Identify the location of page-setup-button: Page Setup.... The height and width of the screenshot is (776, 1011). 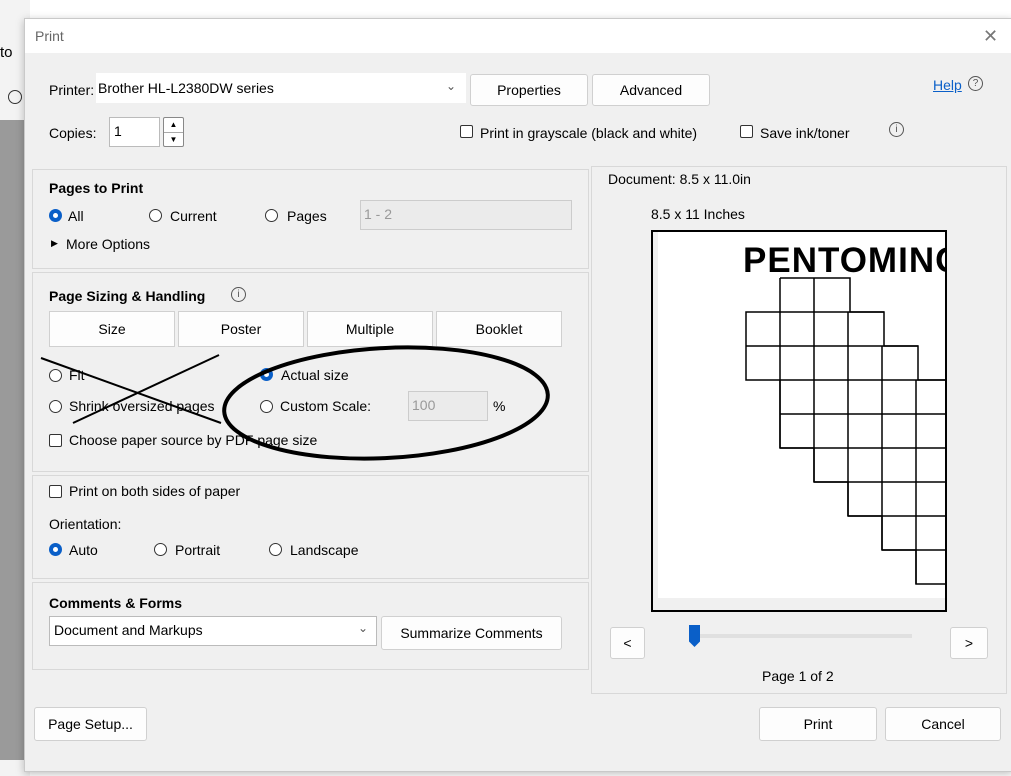
(90, 724).